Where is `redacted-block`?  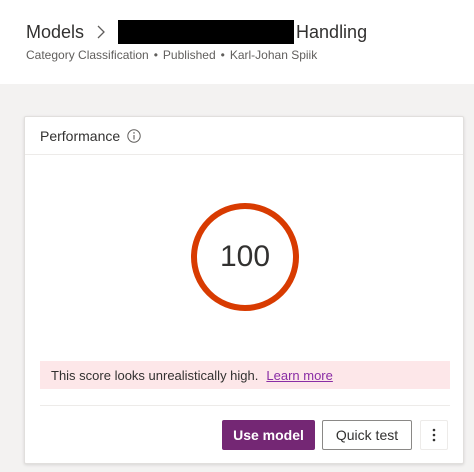
redacted-block is located at coordinates (206, 32).